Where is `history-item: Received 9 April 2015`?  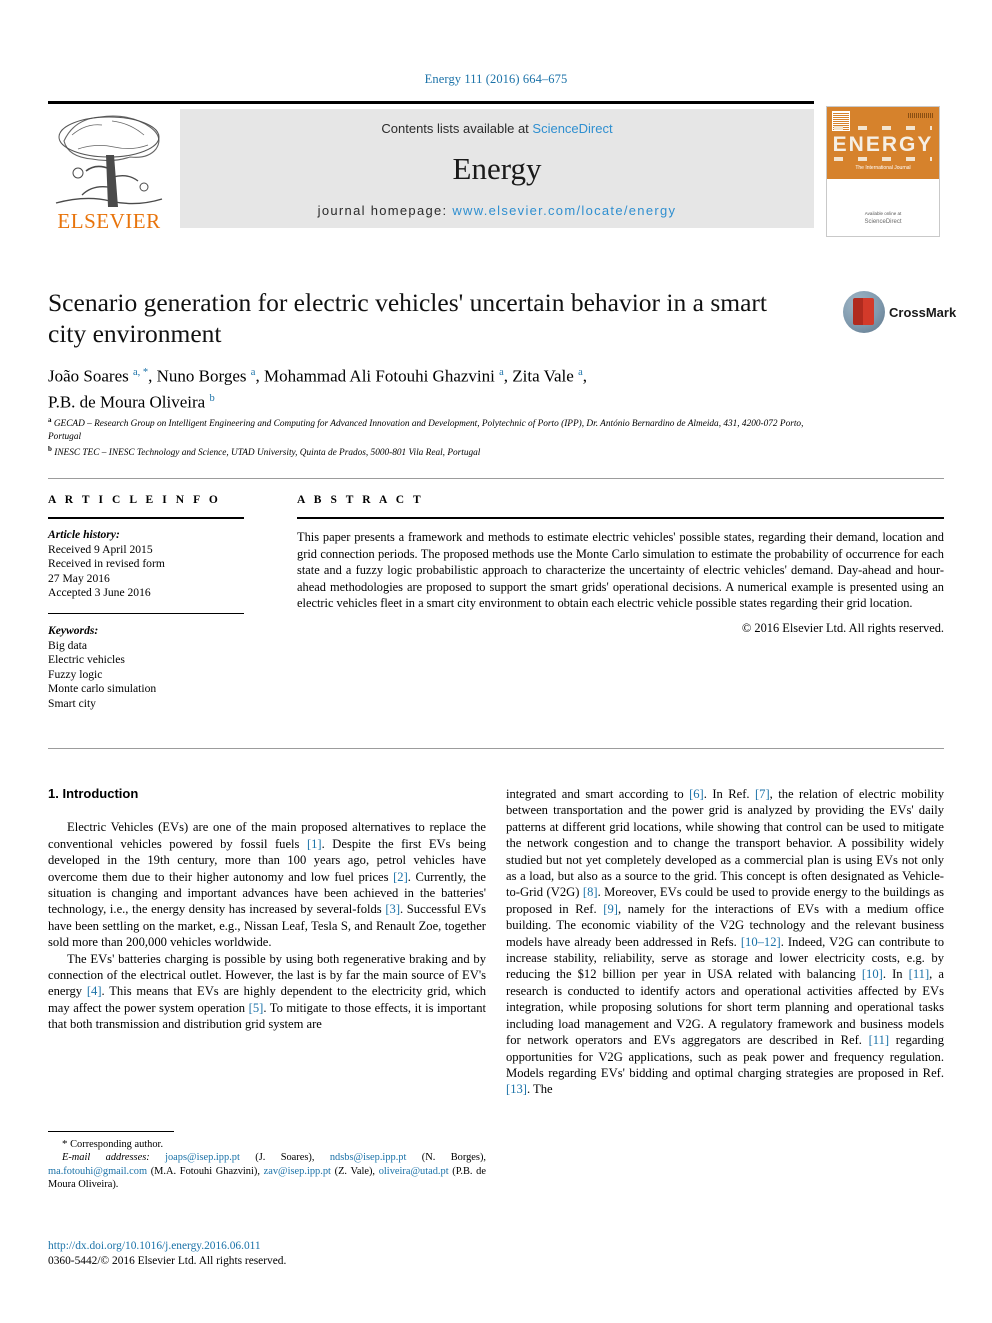
history-item: Received 9 April 2015 is located at coordinates (100, 549).